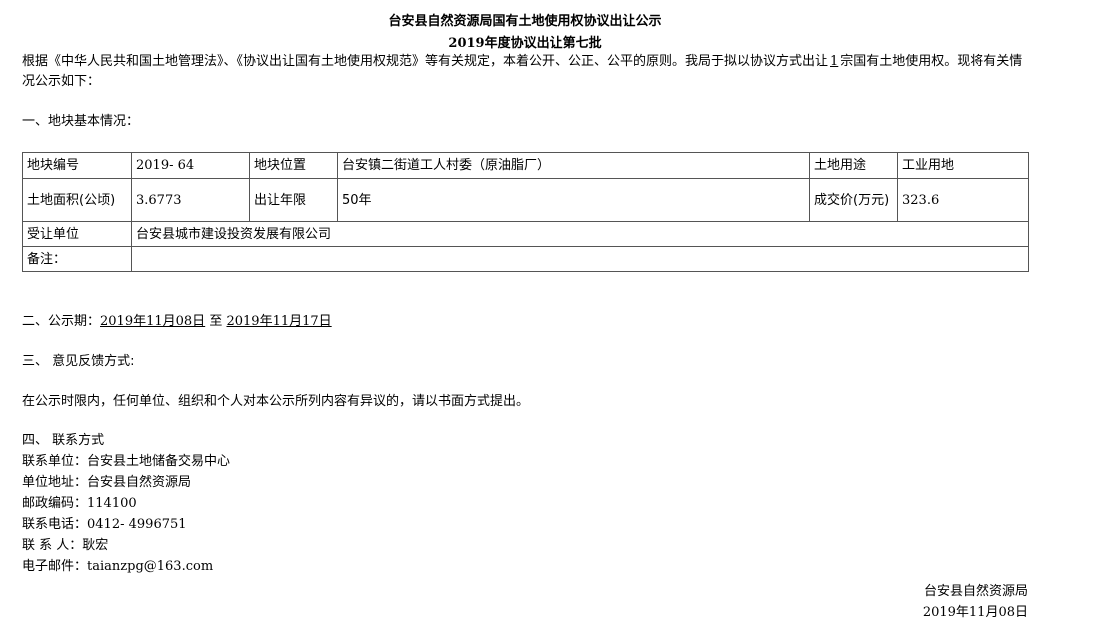 This screenshot has width=1099, height=624. I want to click on land-use-label: 土地用途, so click(853, 165).